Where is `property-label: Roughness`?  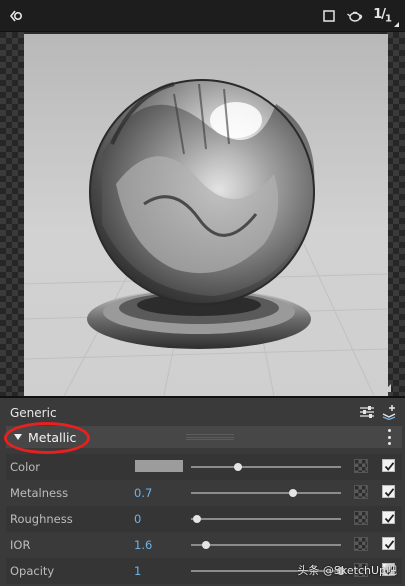 property-label: Roughness is located at coordinates (41, 519).